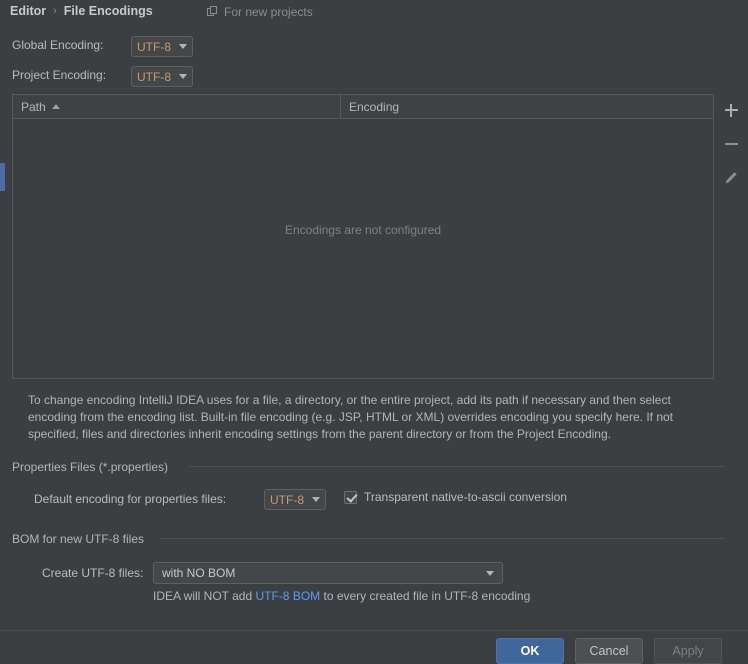 The image size is (748, 664). Describe the element at coordinates (287, 596) in the screenshot. I see `bom-hint-link: UTF-8 BOM` at that location.